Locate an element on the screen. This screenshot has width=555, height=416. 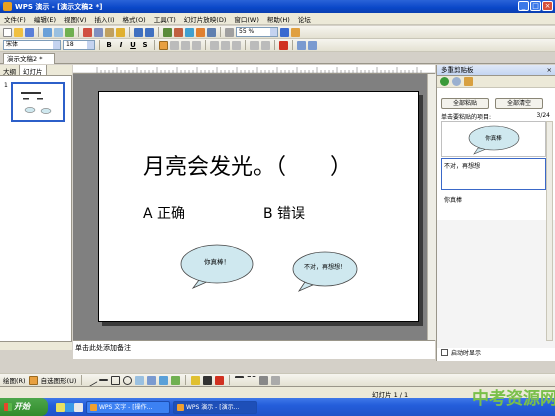
arrow-tool-icon is located at coordinates (104, 380).